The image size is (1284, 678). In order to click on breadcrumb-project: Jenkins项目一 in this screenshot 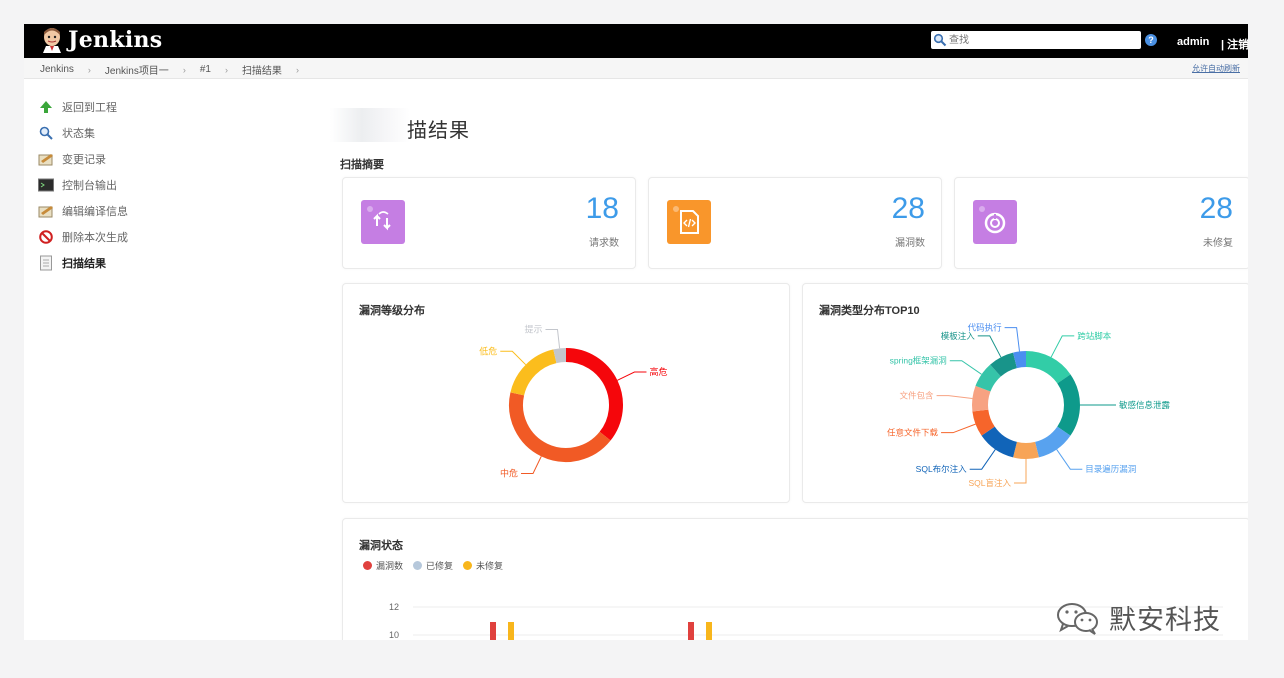, I will do `click(137, 69)`.